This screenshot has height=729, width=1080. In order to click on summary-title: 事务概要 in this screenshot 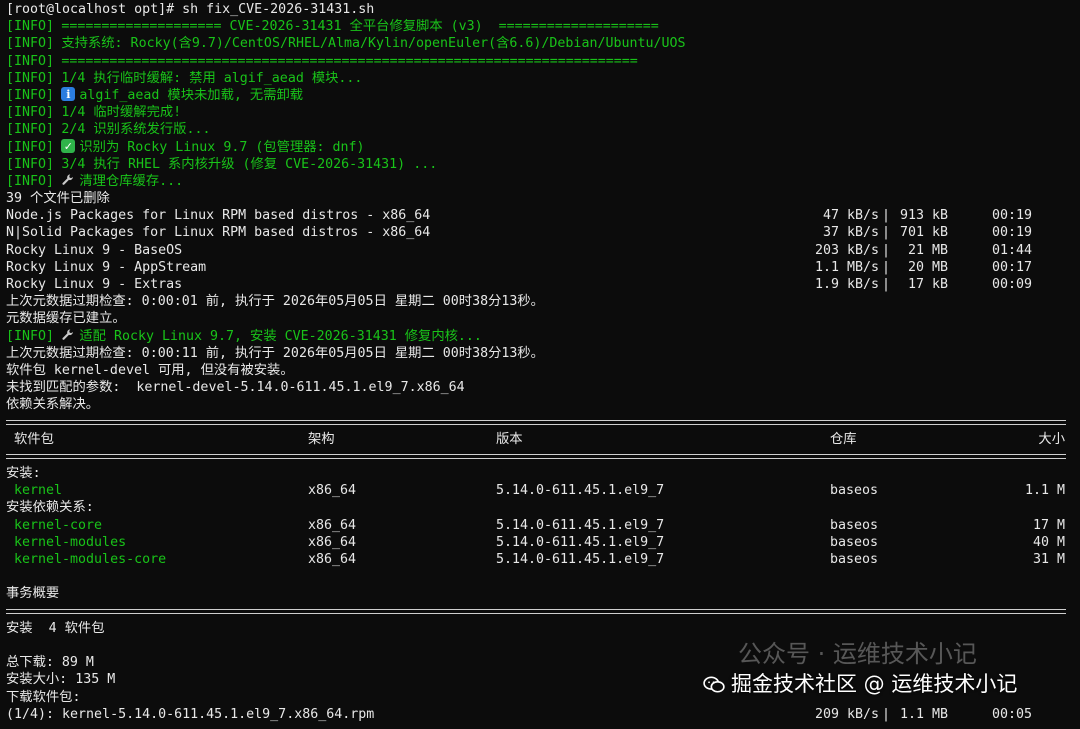, I will do `click(33, 594)`.